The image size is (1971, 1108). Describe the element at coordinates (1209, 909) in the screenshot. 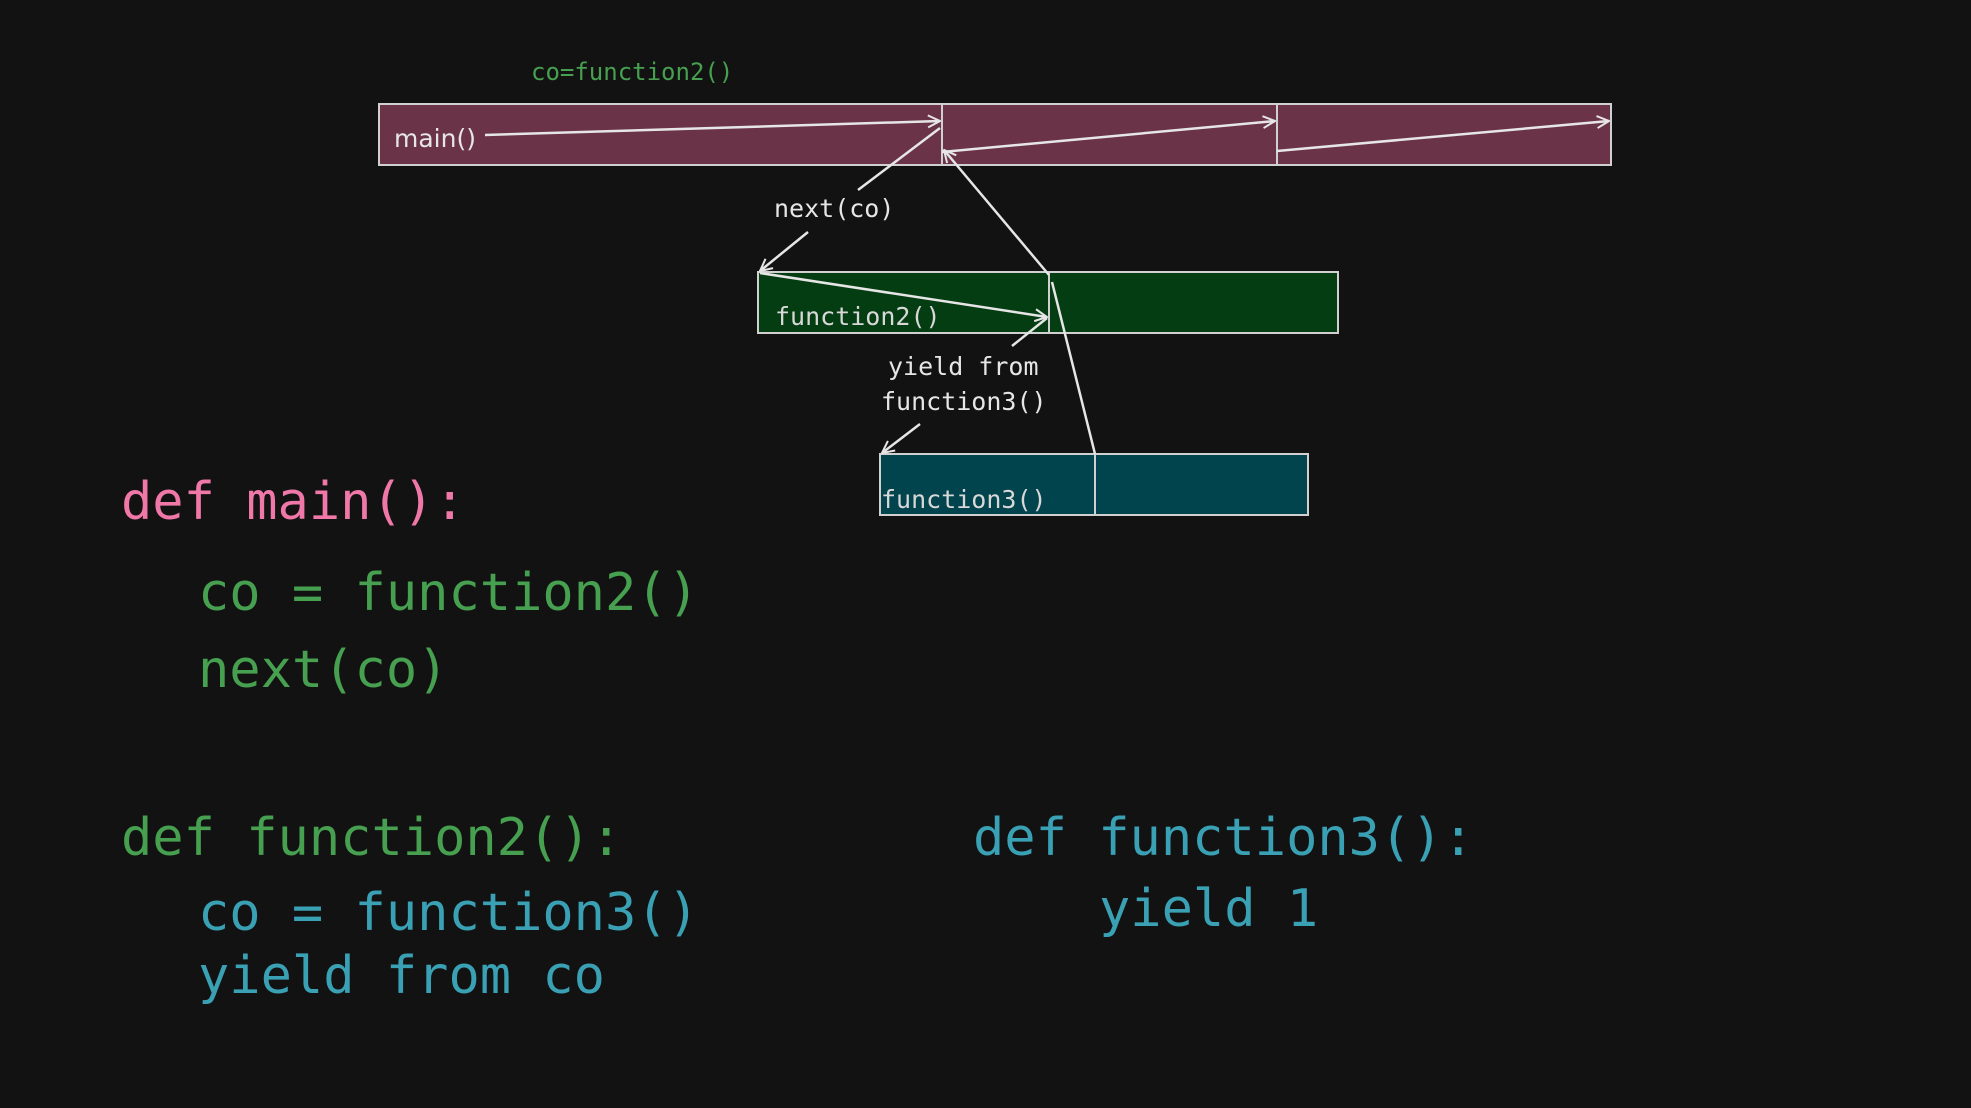

I see `function3-body-line-1: yield 1` at that location.